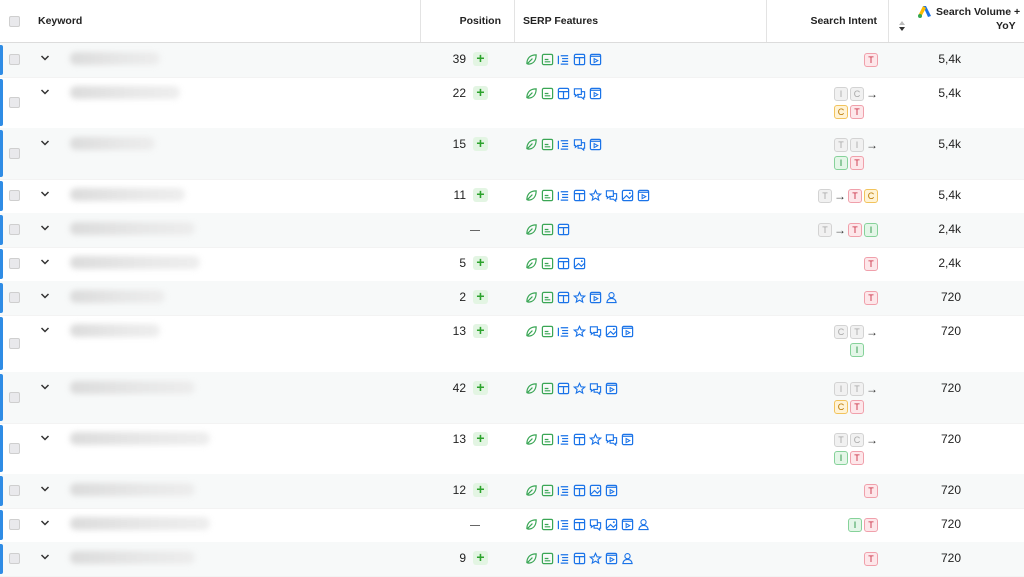  I want to click on select-all-checkbox, so click(14, 21).